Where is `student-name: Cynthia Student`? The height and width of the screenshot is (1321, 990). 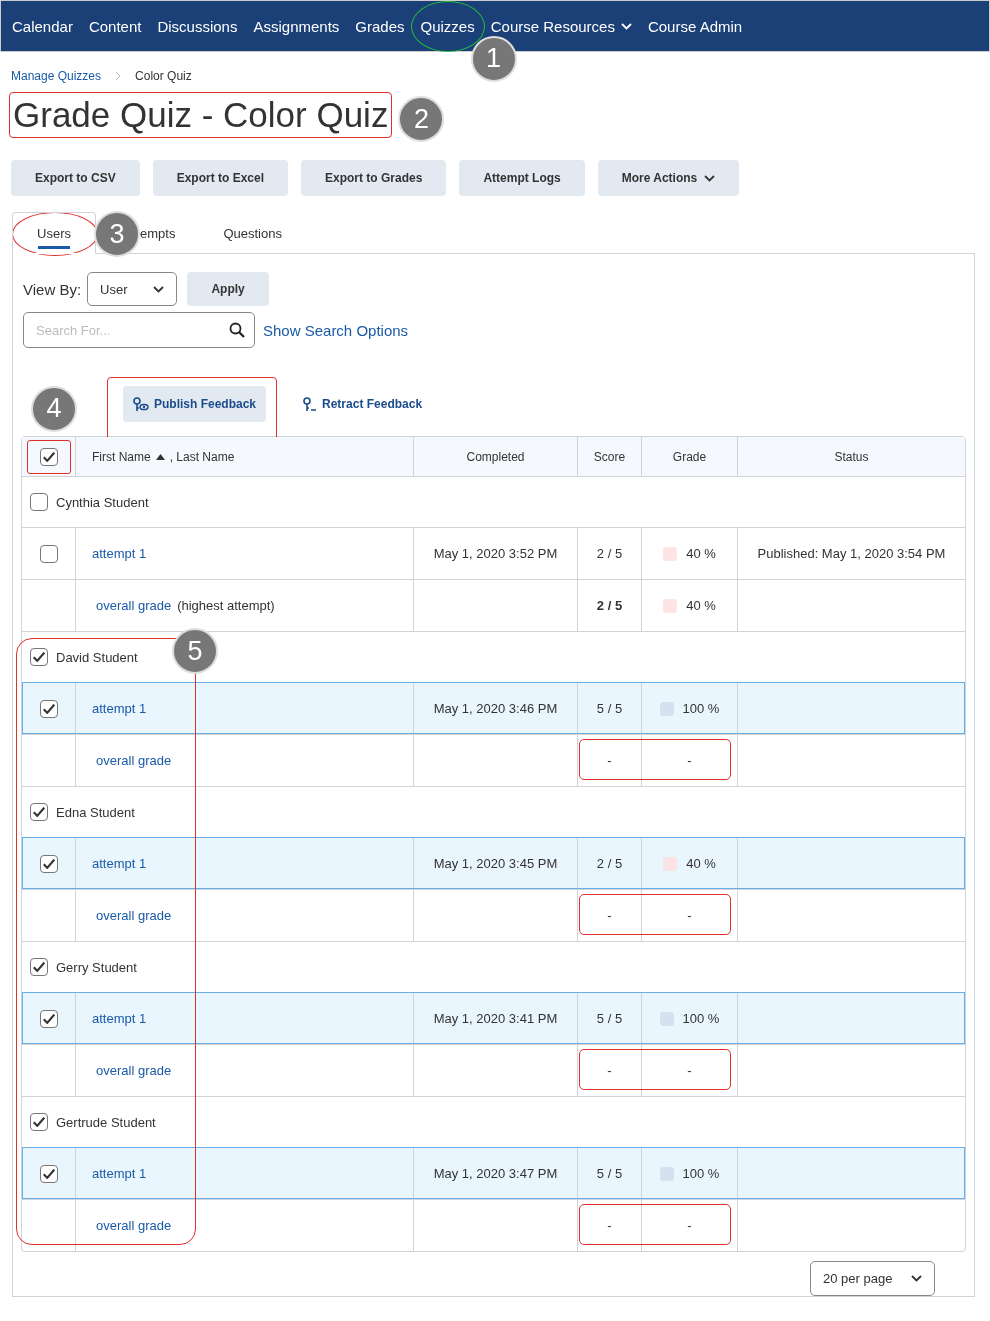
student-name: Cynthia Student is located at coordinates (102, 502).